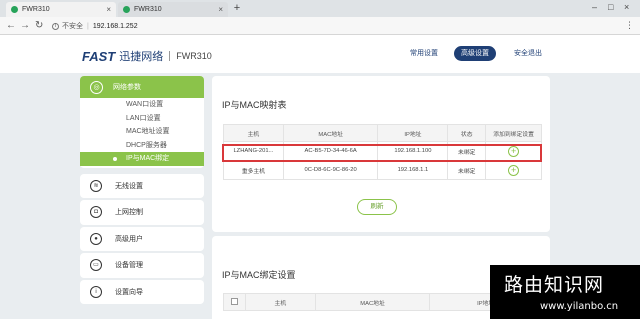 The height and width of the screenshot is (319, 640). I want to click on browser-tab-bar: FWR310 × FWR310 × + – □ ×, so click(320, 8).